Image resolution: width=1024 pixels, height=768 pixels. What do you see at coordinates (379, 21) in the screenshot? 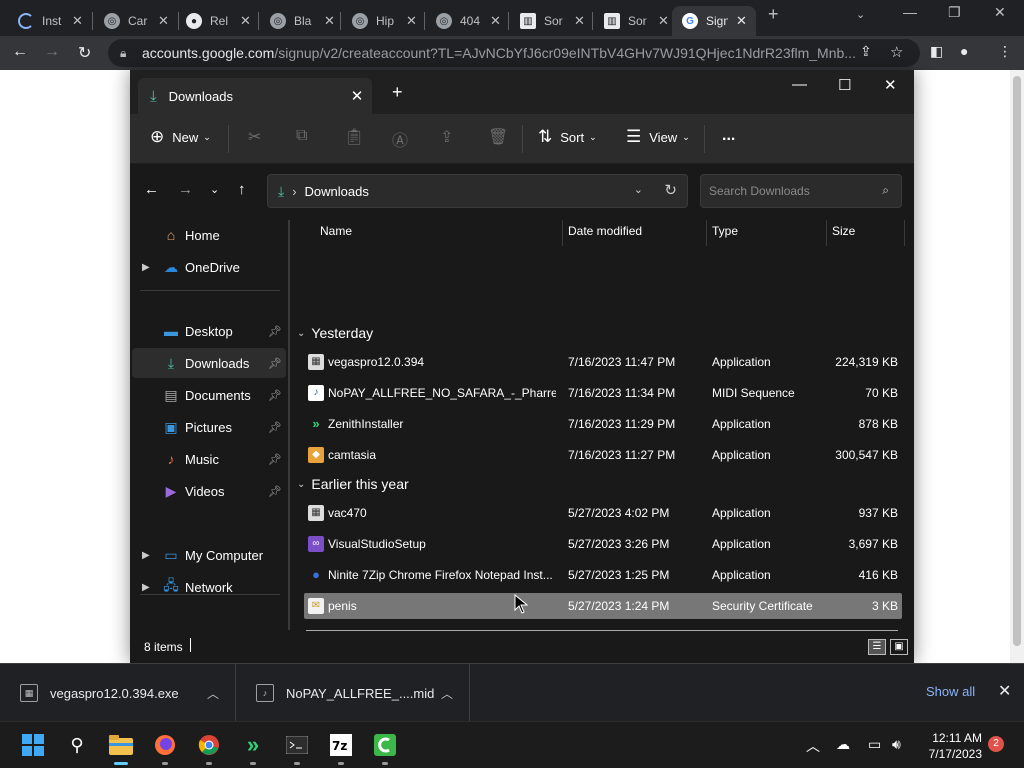
I see `browser-tab: ◎ Hip ✕` at bounding box center [379, 21].